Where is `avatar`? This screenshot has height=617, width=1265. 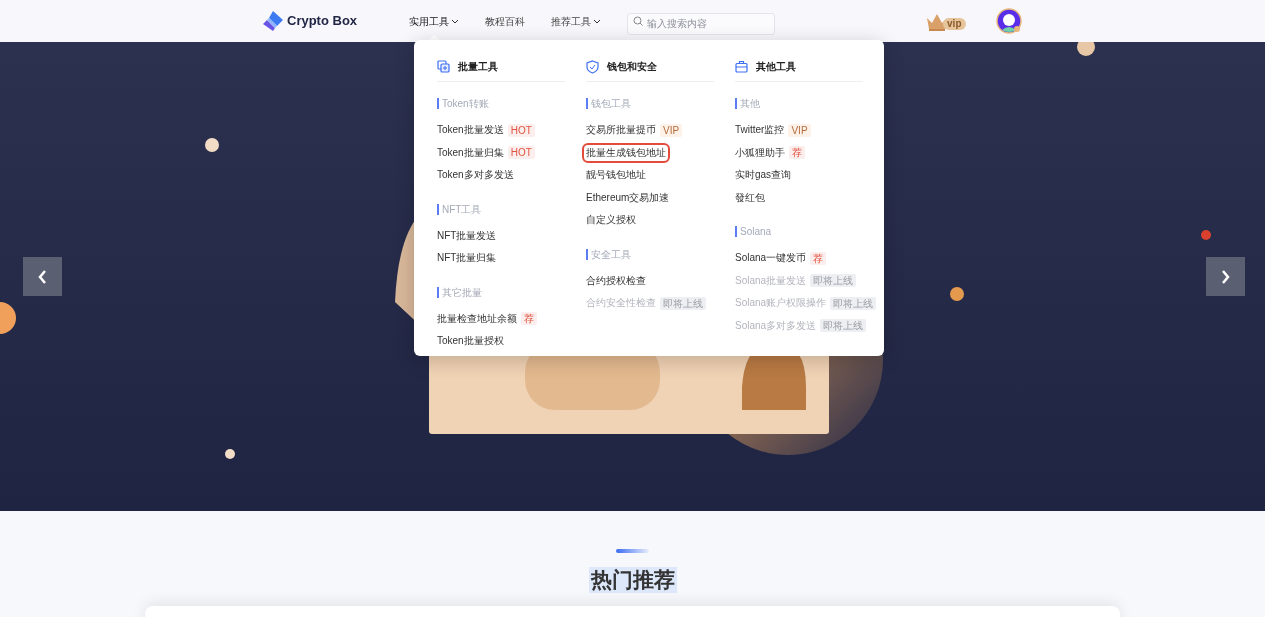
avatar is located at coordinates (1008, 21).